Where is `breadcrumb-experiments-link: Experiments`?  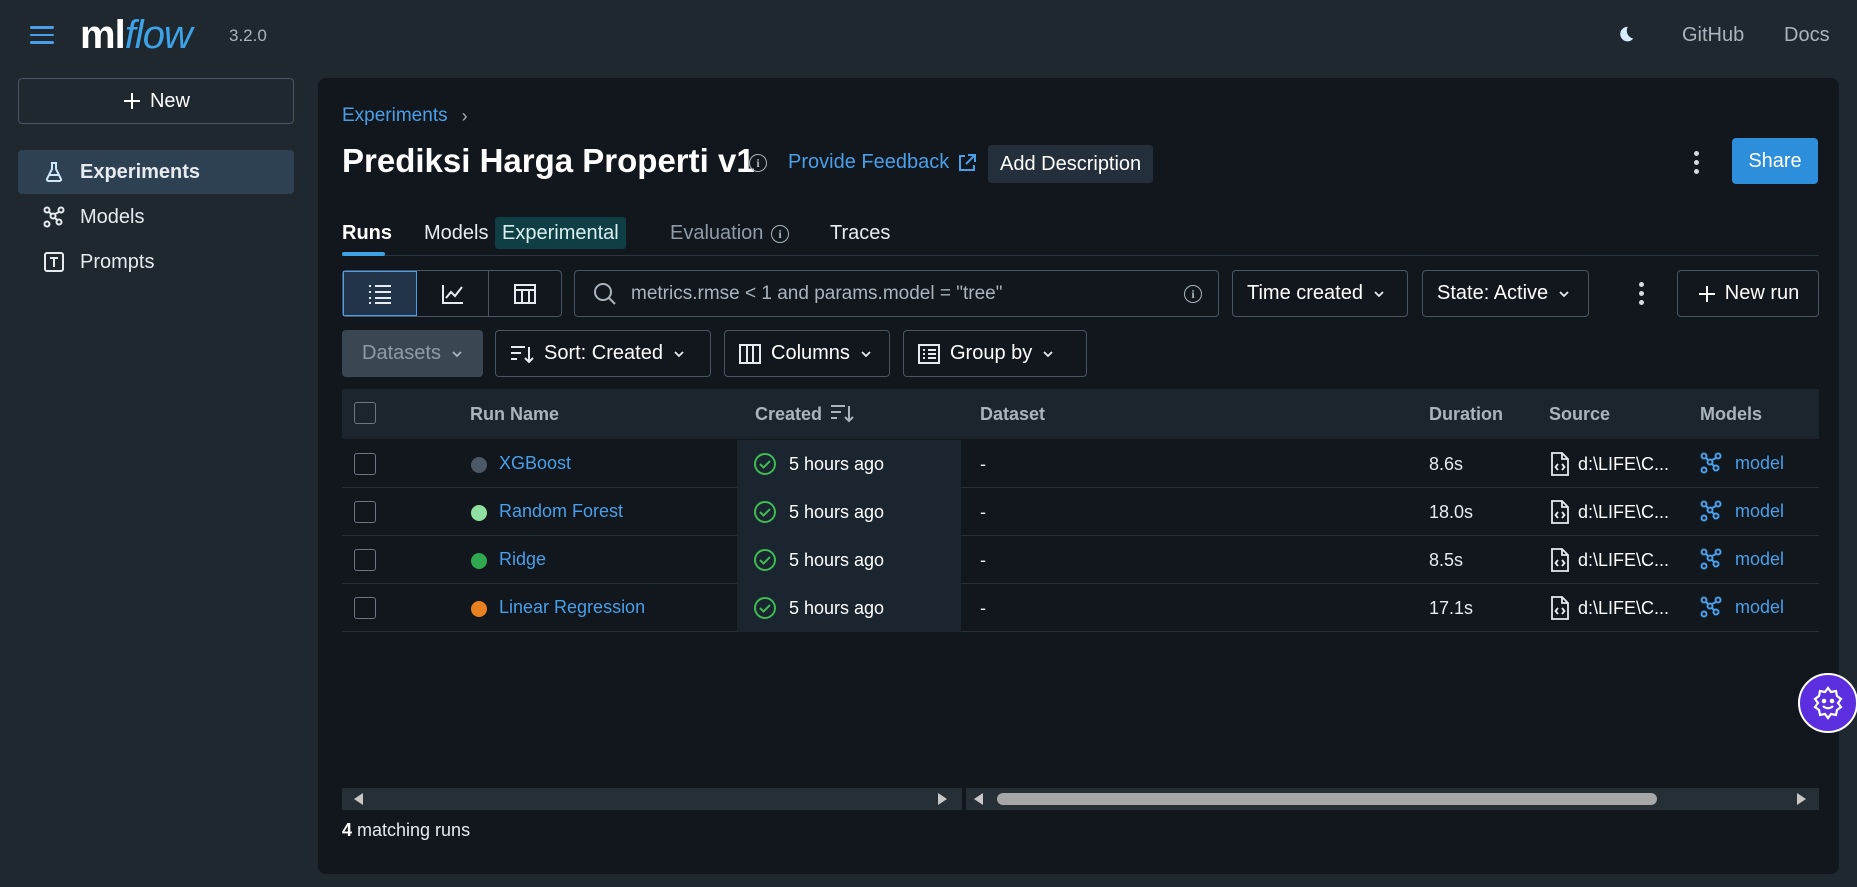
breadcrumb-experiments-link: Experiments is located at coordinates (395, 116).